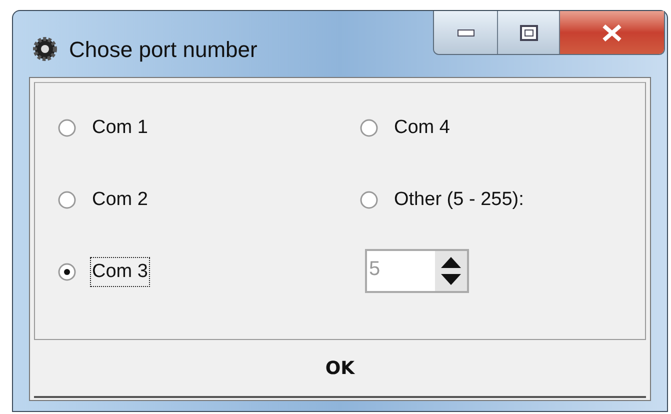 The height and width of the screenshot is (414, 671). I want to click on minimize-button, so click(466, 32).